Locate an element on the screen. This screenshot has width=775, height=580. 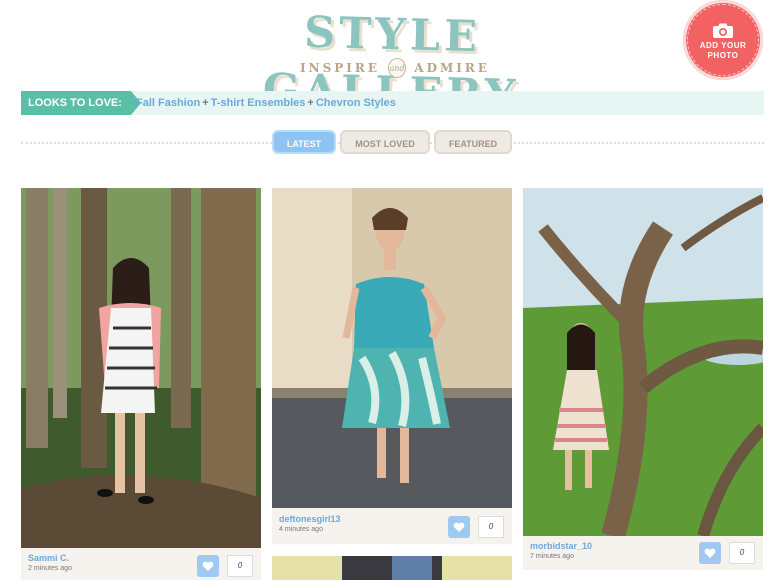
card-timestamp: 7 minutes ago is located at coordinates (552, 556).